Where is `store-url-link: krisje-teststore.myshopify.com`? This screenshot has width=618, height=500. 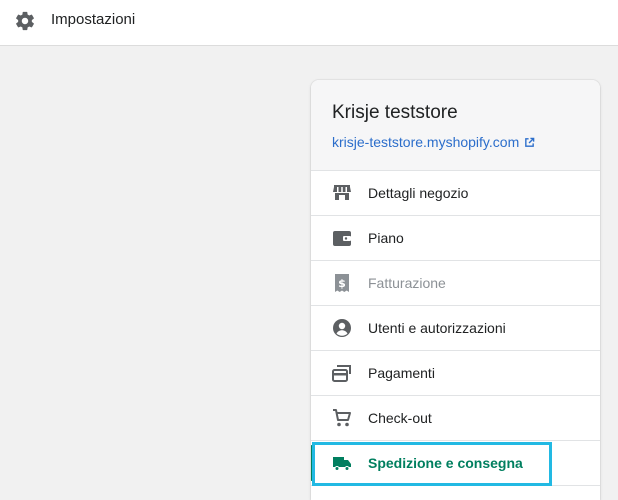 store-url-link: krisje-teststore.myshopify.com is located at coordinates (433, 142).